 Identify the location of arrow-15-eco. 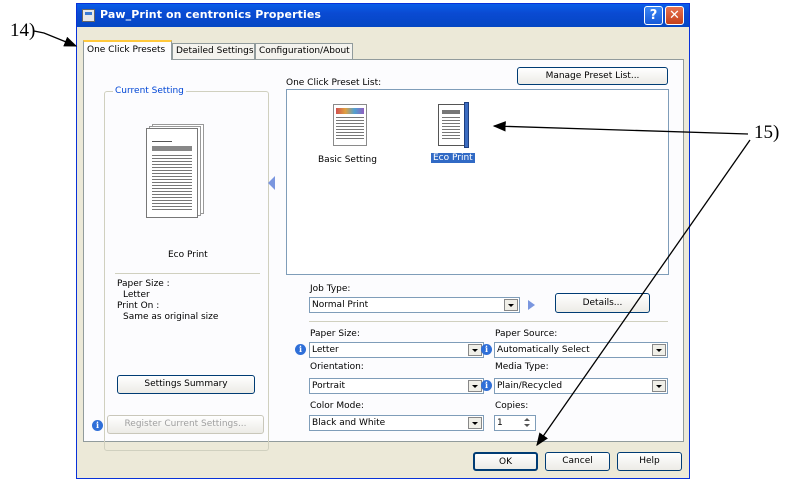
(620, 128).